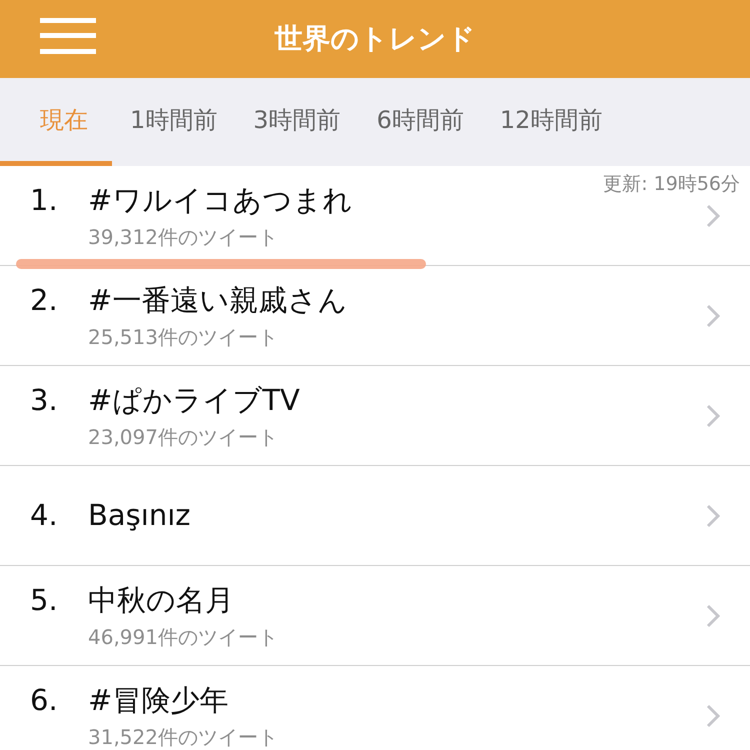 The image size is (750, 750). Describe the element at coordinates (183, 338) in the screenshot. I see `tweet-count: 25,513件のツイート` at that location.